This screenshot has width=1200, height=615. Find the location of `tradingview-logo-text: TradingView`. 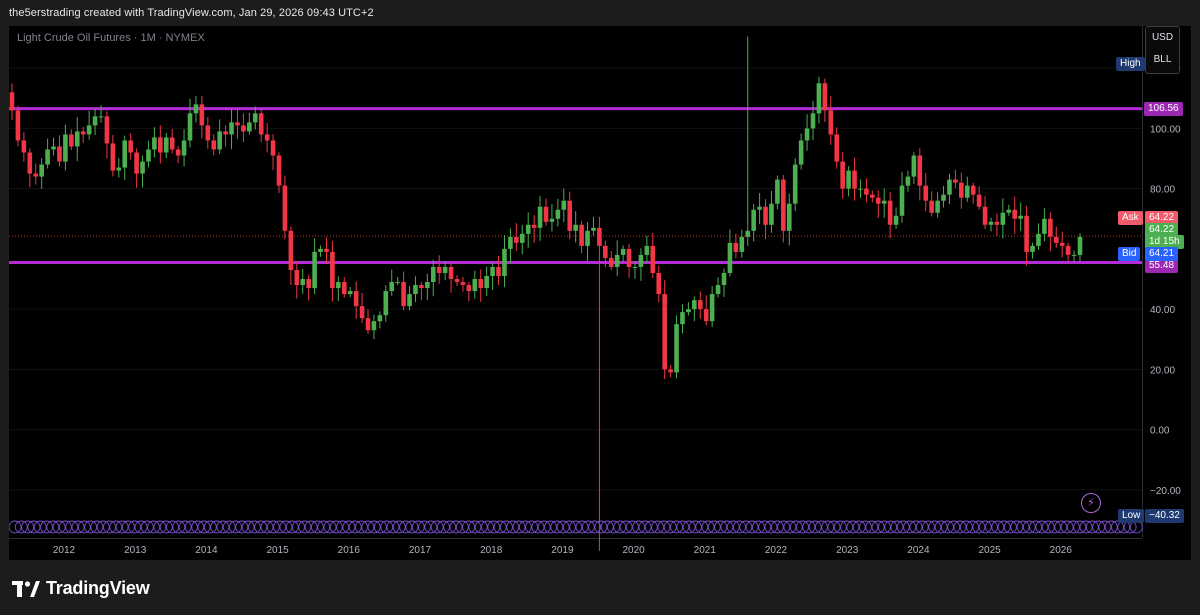

tradingview-logo-text: TradingView is located at coordinates (98, 588).